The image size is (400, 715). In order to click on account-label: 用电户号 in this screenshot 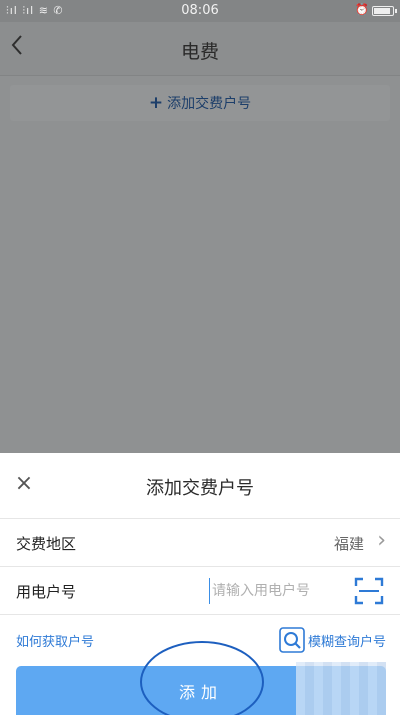, I will do `click(46, 592)`.